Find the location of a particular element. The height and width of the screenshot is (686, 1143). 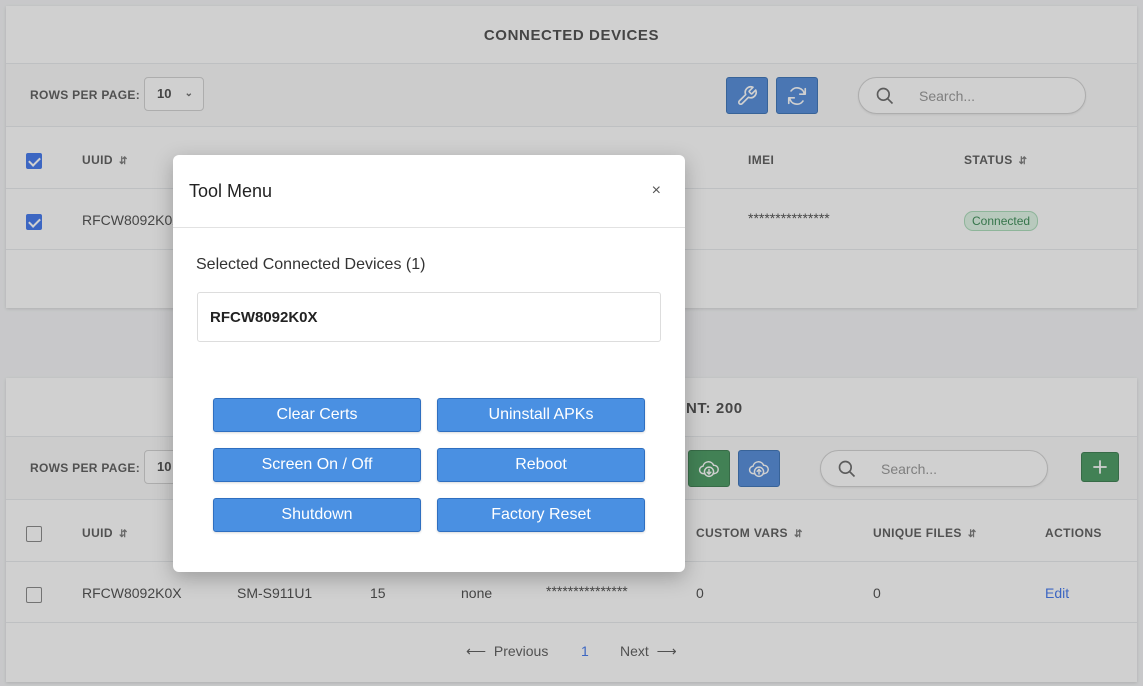

reboot-button: Reboot is located at coordinates (541, 465).